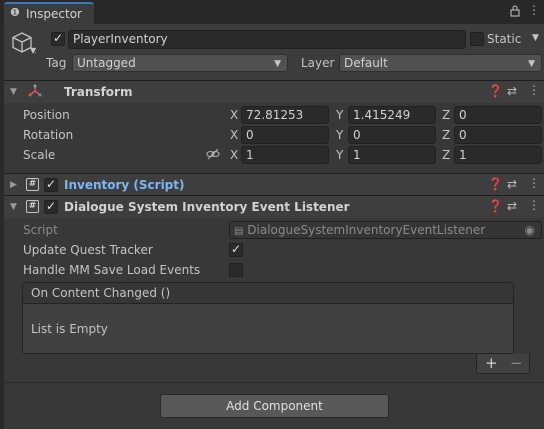 The width and height of the screenshot is (544, 429). Describe the element at coordinates (440, 63) in the screenshot. I see `layer-dropdown: Default ▼` at that location.